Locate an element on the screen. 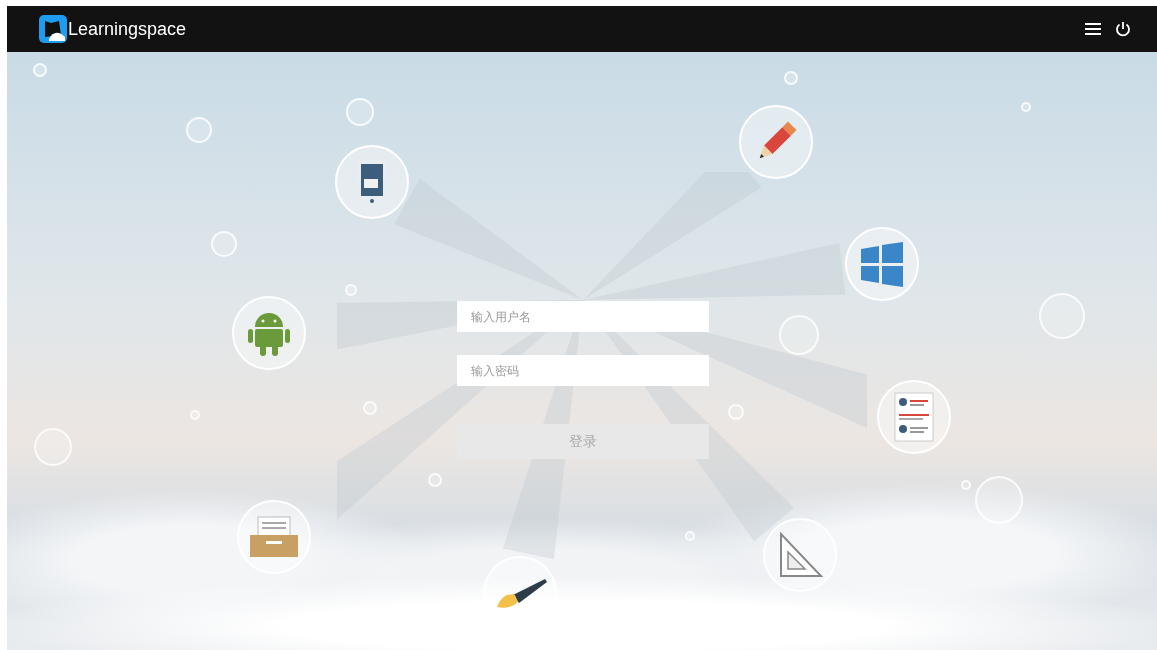 The width and height of the screenshot is (1157, 650). password-field: 输入密码 is located at coordinates (583, 370).